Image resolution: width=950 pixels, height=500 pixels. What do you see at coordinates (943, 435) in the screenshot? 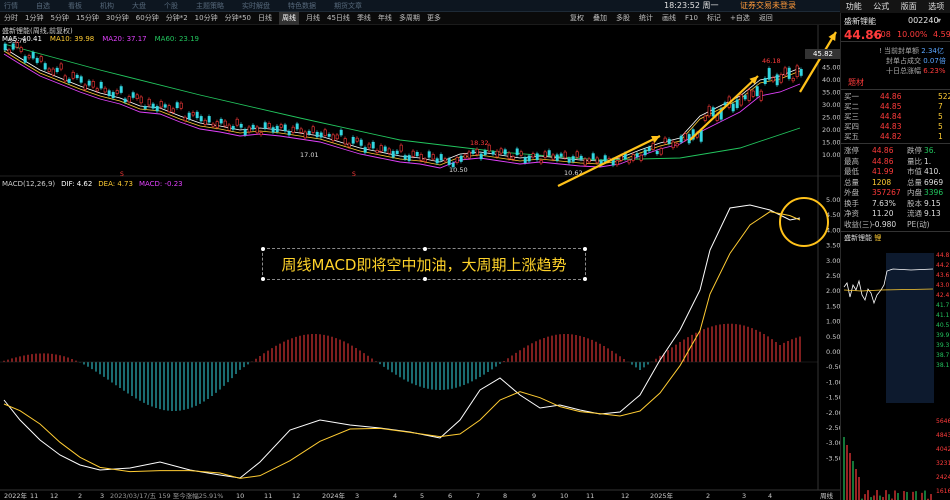
I see `mini-volume-label: 4843` at bounding box center [943, 435].